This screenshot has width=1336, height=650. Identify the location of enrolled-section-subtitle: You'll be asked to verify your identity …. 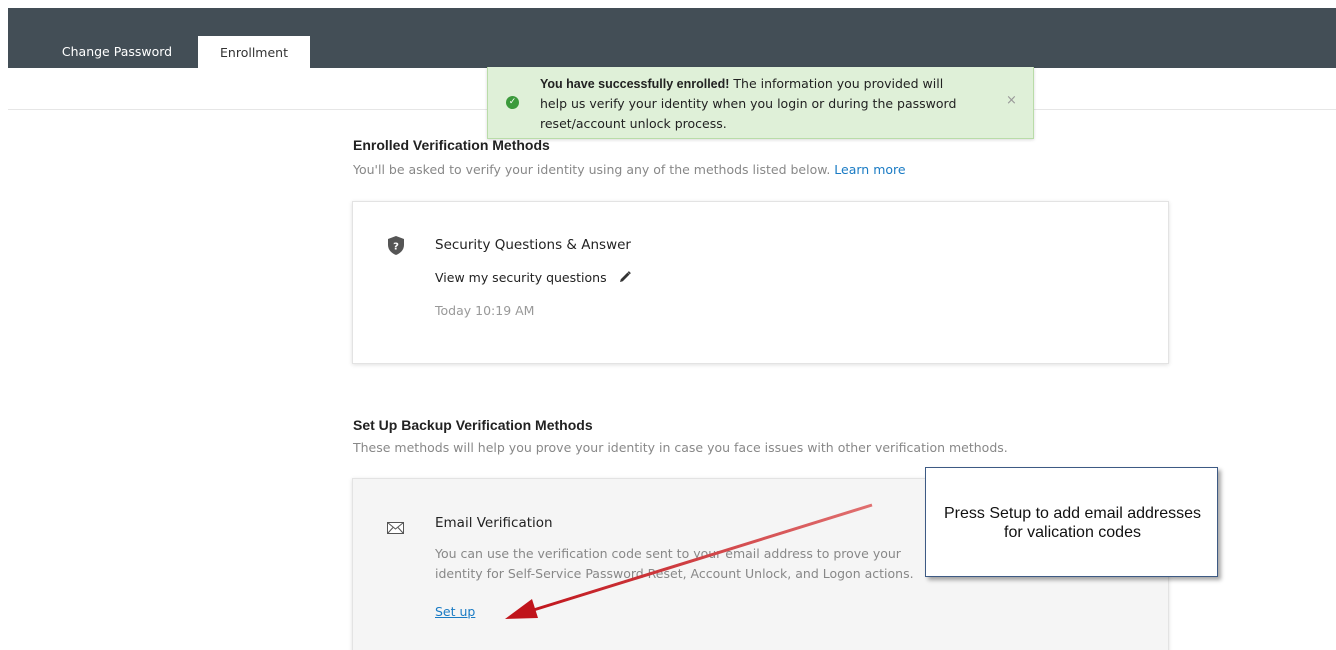
(629, 169).